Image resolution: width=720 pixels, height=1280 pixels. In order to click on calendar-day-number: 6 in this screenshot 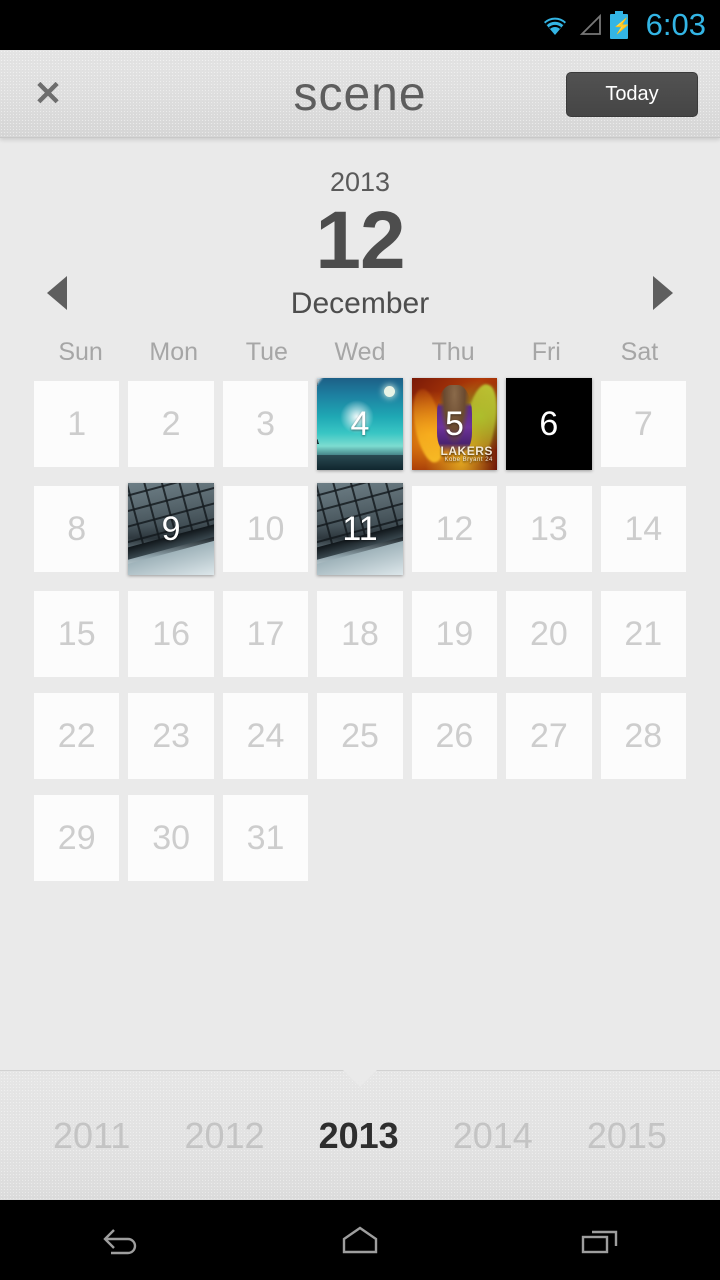, I will do `click(549, 423)`.